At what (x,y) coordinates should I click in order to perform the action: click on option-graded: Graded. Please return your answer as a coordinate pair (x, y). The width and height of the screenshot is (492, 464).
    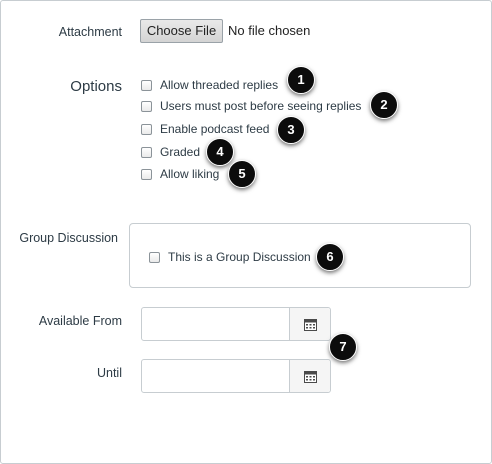
    Looking at the image, I should click on (170, 152).